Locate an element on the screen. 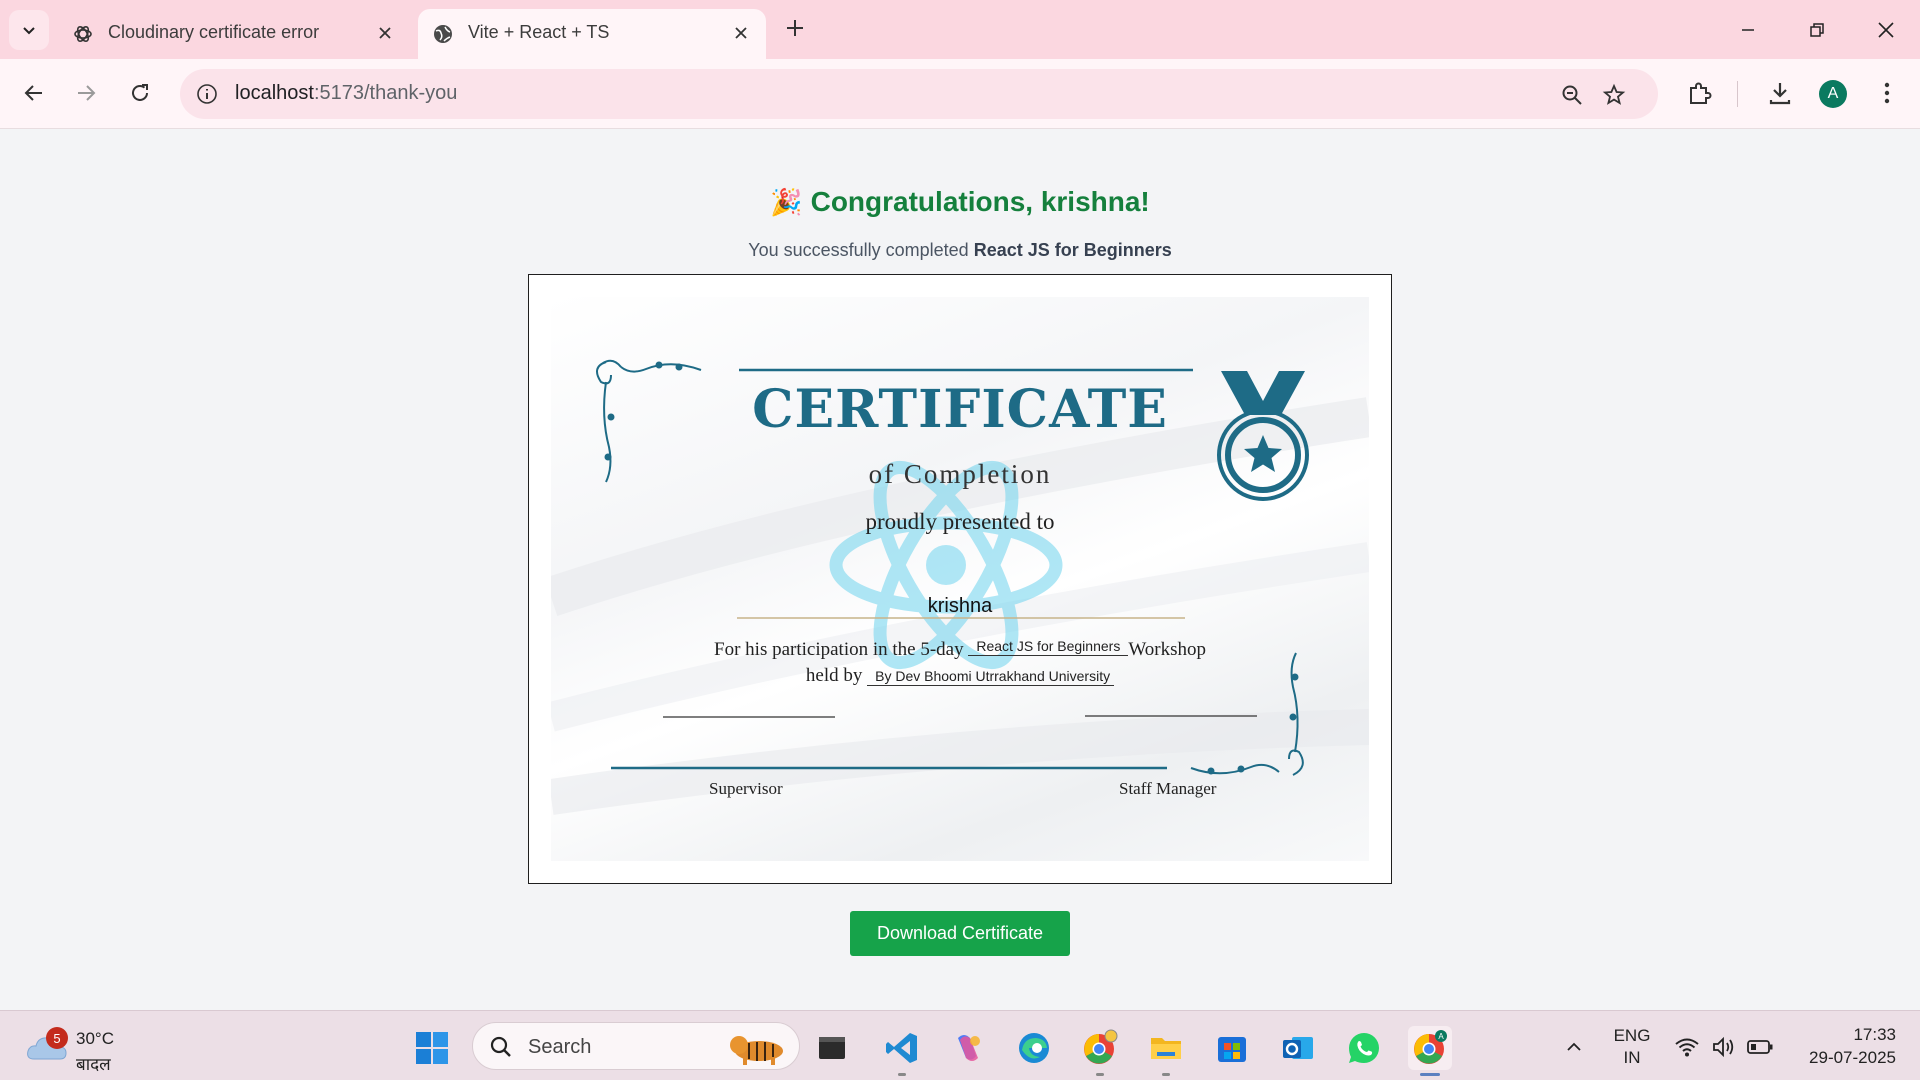 The image size is (1920, 1080). taskbar-app-store is located at coordinates (1232, 1048).